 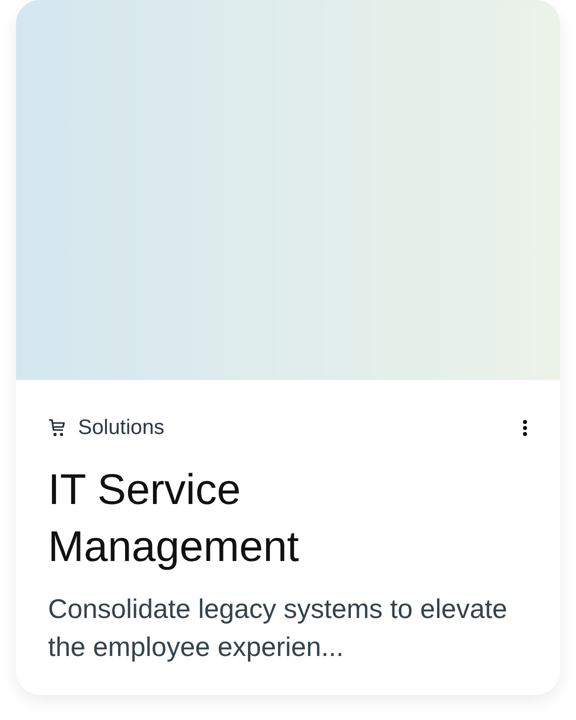 I want to click on more-options-button, so click(x=525, y=428).